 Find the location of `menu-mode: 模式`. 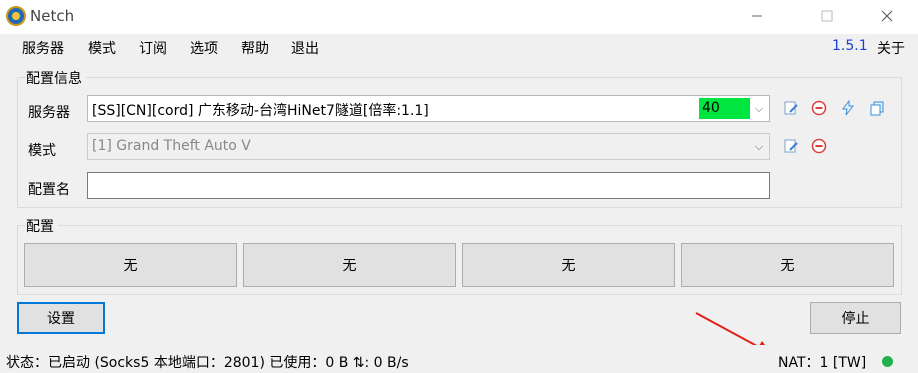

menu-mode: 模式 is located at coordinates (102, 48).